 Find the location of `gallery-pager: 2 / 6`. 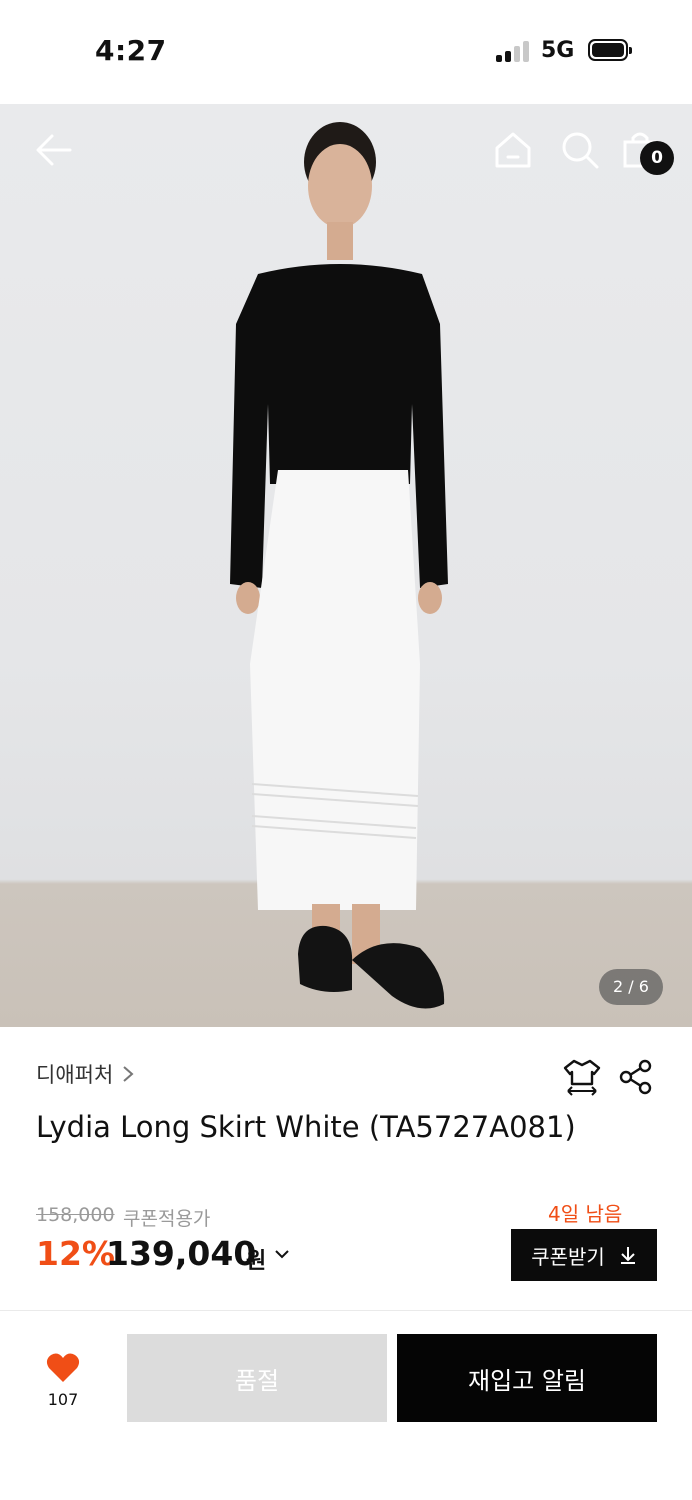

gallery-pager: 2 / 6 is located at coordinates (631, 987).